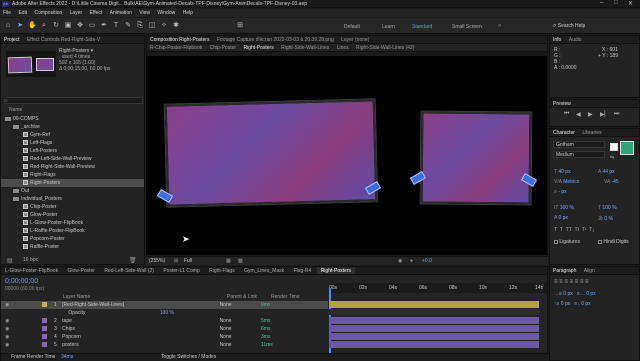 The height and width of the screenshot is (361, 640). What do you see at coordinates (591, 132) in the screenshot?
I see `tab-libraries: Libraries` at bounding box center [591, 132].